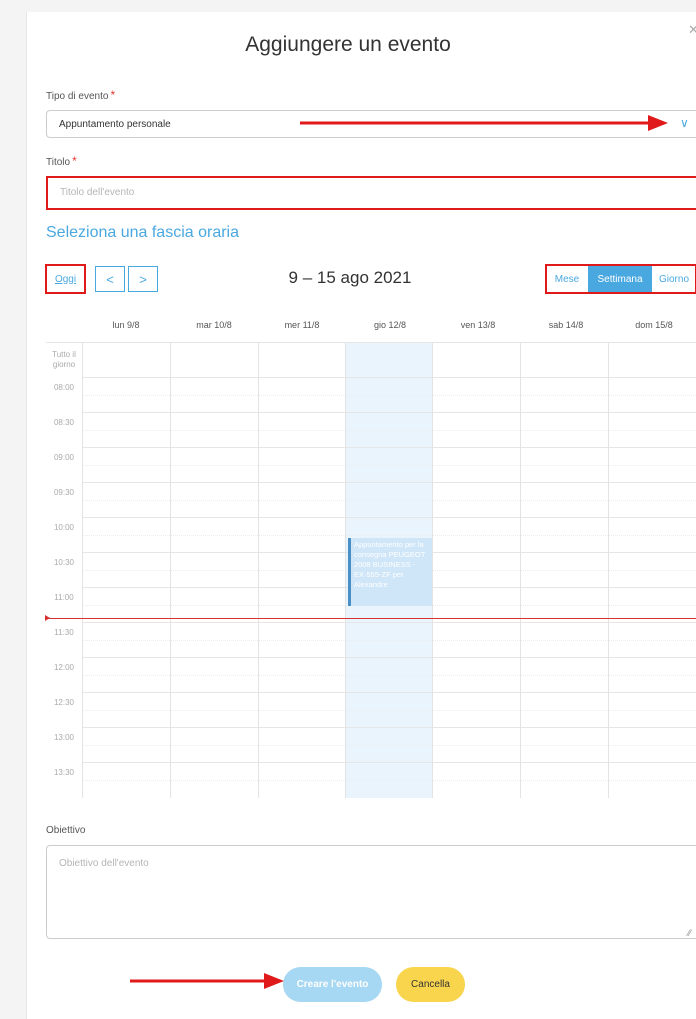 The width and height of the screenshot is (696, 1019). Describe the element at coordinates (390, 325) in the screenshot. I see `day-header: gio 12/8` at that location.